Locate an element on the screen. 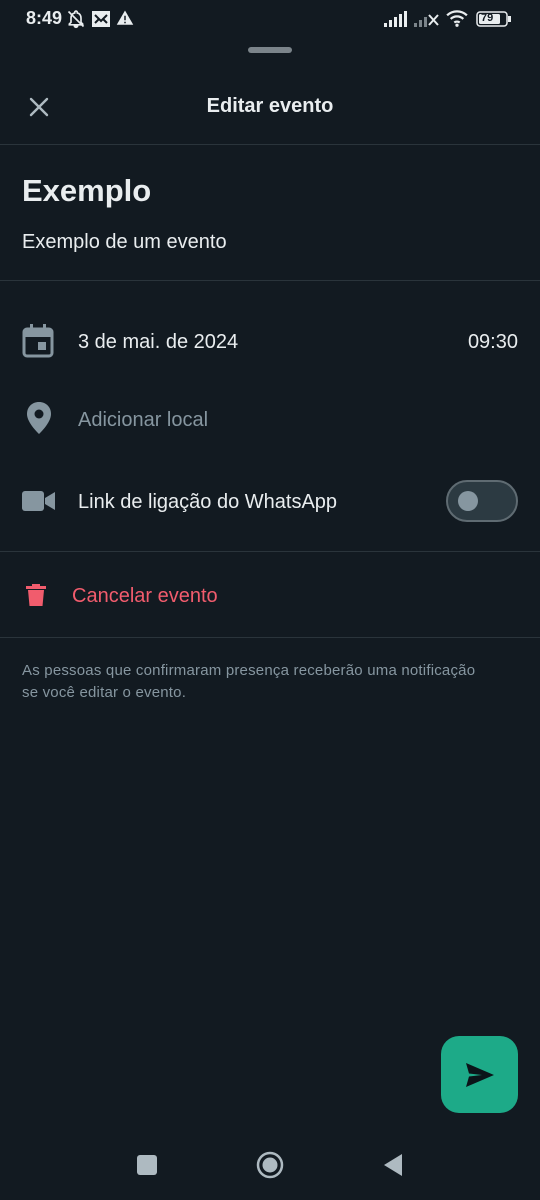 The height and width of the screenshot is (1200, 540). send-icon is located at coordinates (479, 1074).